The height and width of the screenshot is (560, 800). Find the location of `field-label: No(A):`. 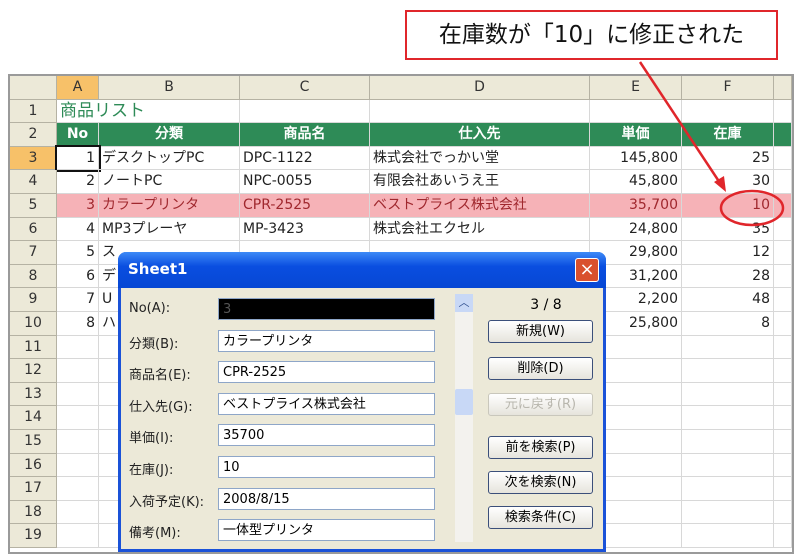

field-label: No(A): is located at coordinates (150, 308).